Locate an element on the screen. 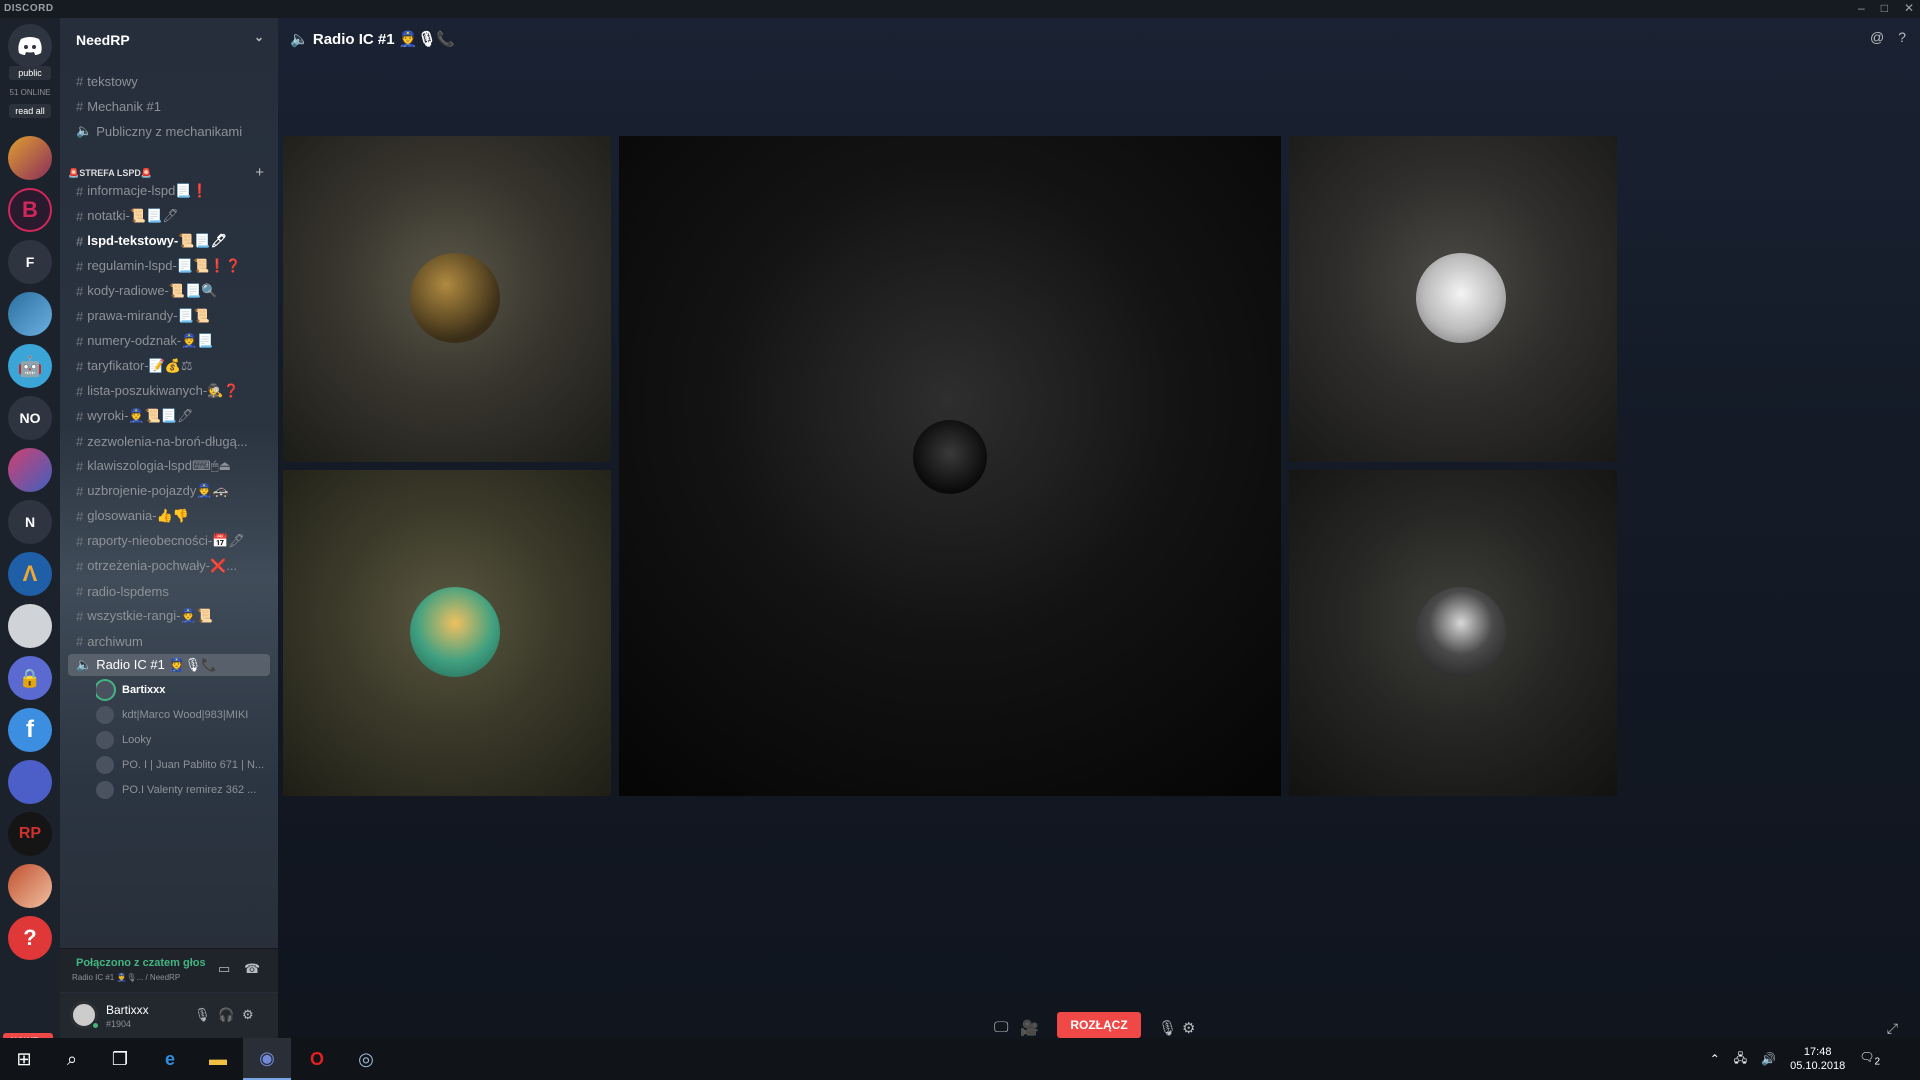 Image resolution: width=1920 pixels, height=1080 pixels. home-discord-icon is located at coordinates (30, 46).